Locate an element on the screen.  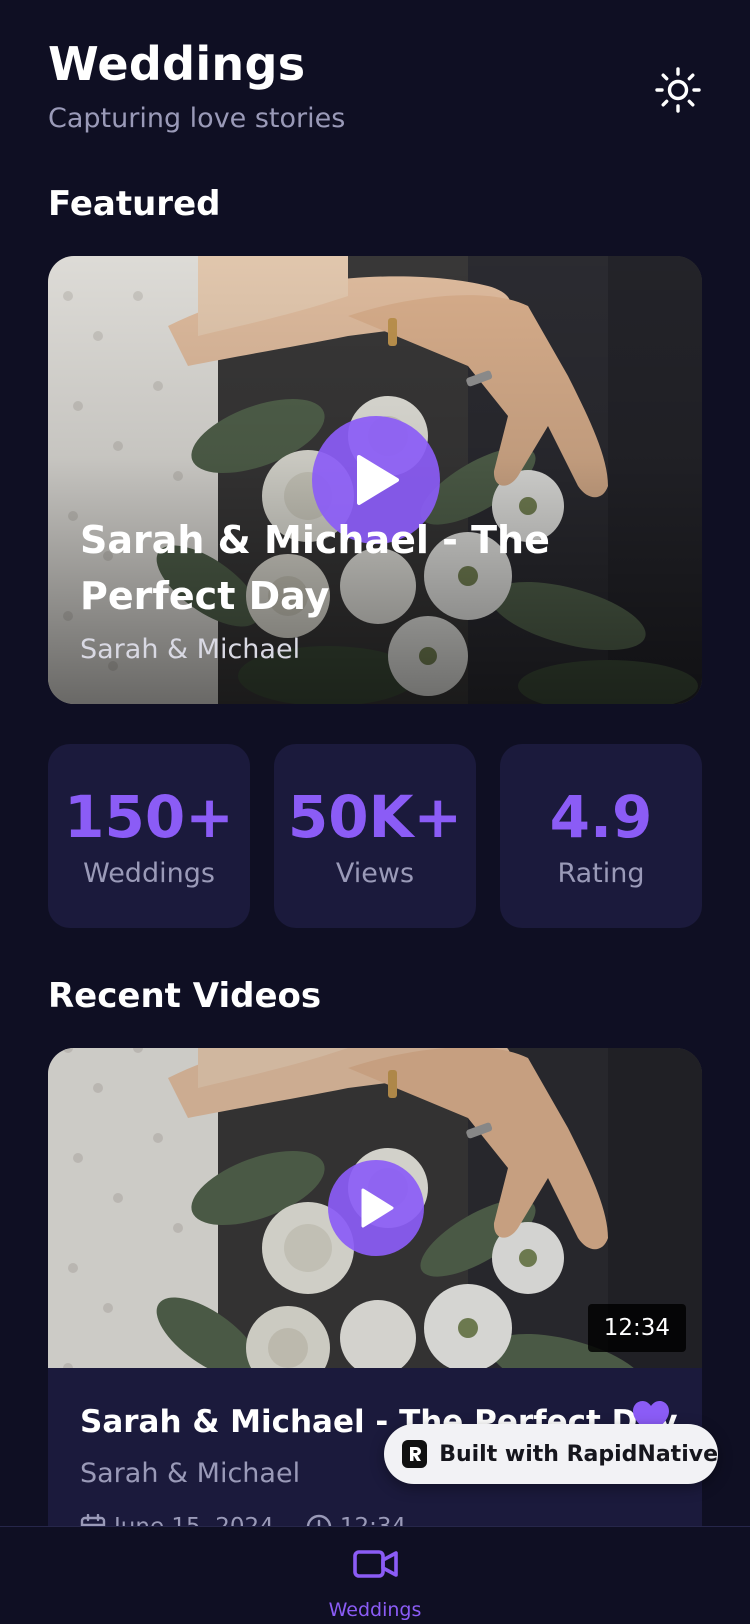
featured-couple: Sarah & Michael is located at coordinates (190, 649).